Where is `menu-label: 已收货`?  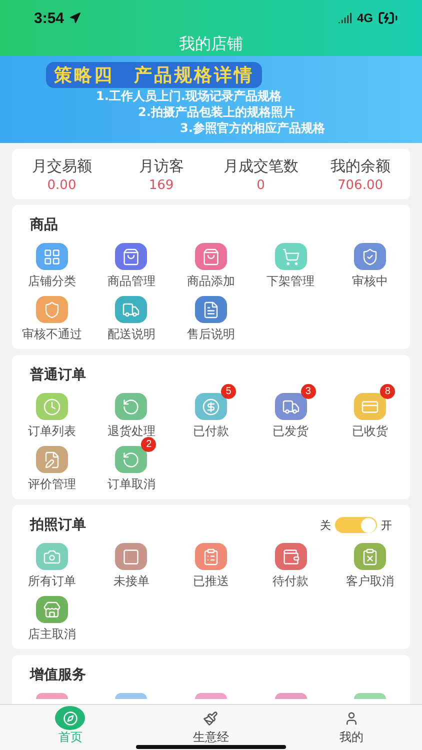 menu-label: 已收货 is located at coordinates (370, 431).